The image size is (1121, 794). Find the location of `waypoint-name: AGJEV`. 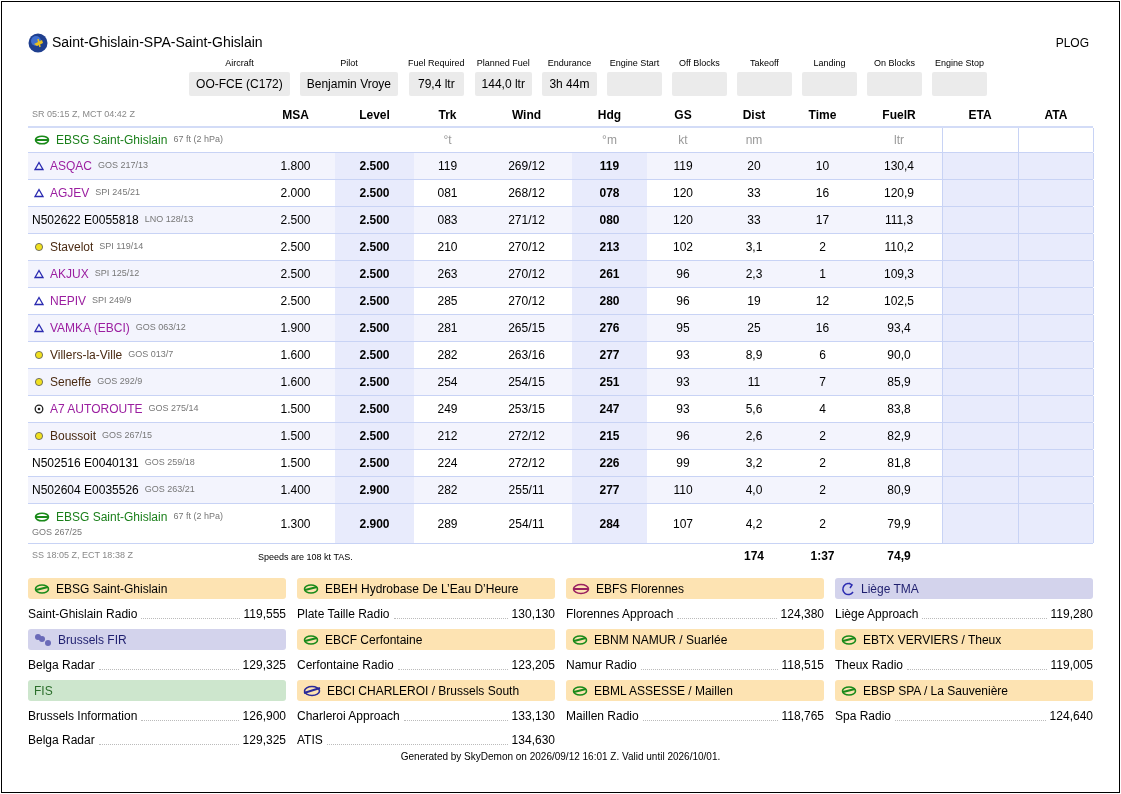

waypoint-name: AGJEV is located at coordinates (70, 193).